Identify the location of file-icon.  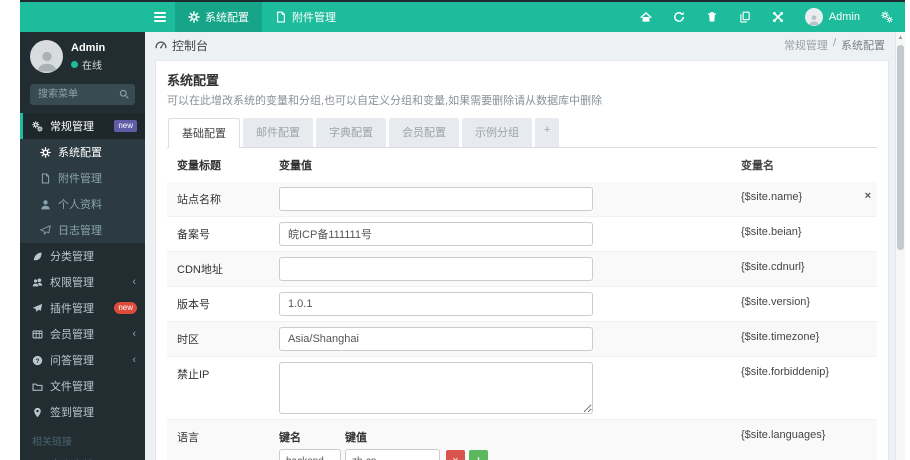
(281, 17).